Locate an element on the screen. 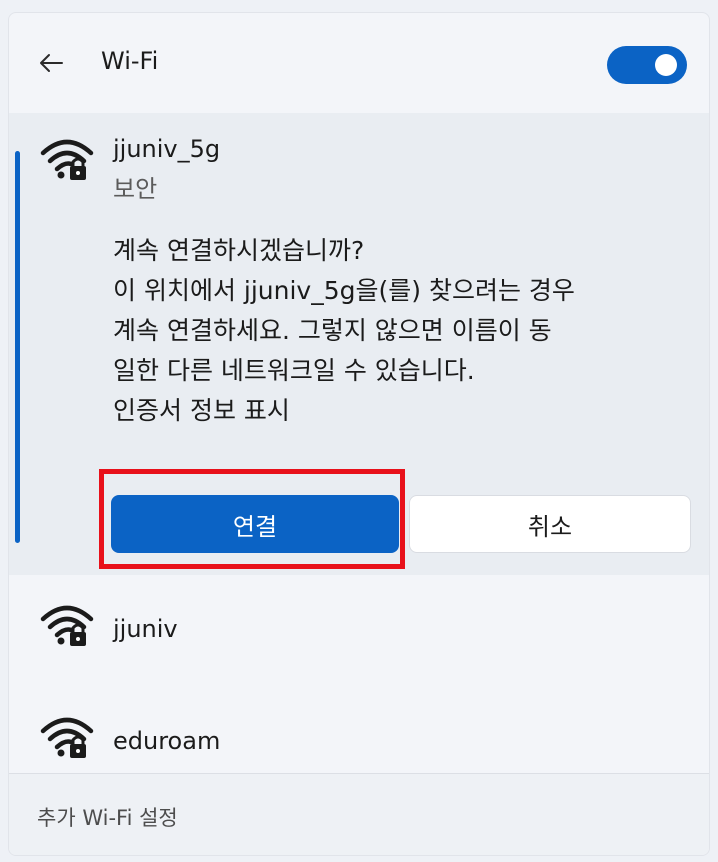 Image resolution: width=718 pixels, height=862 pixels. prompt-line: 계속 연결하시겠습니까? is located at coordinates (239, 250).